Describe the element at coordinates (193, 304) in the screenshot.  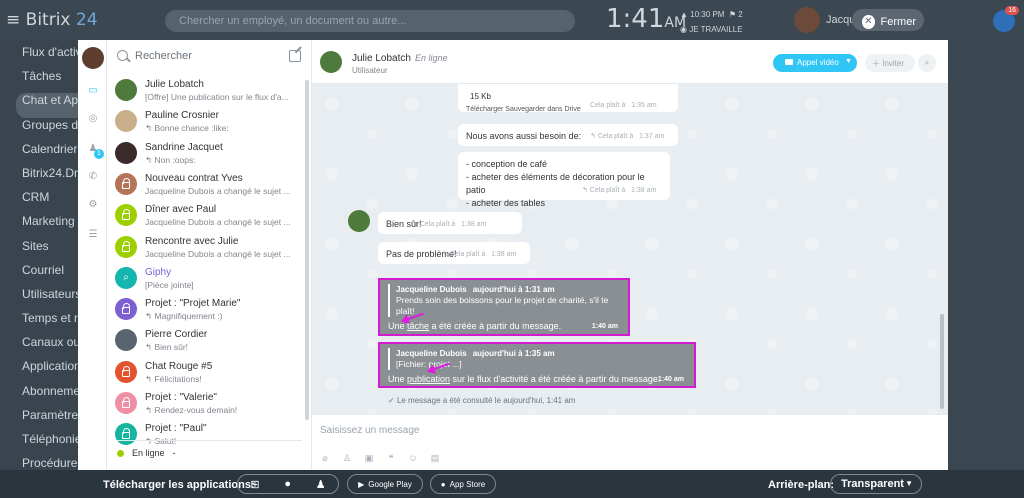
I see `chat-name: Projet : "Projet Marie"` at that location.